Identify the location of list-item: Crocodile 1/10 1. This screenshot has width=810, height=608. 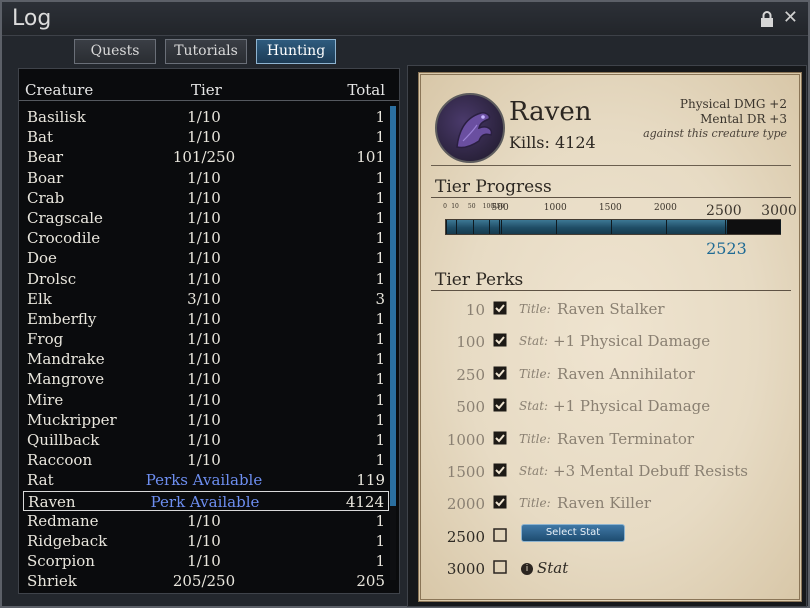
(206, 238).